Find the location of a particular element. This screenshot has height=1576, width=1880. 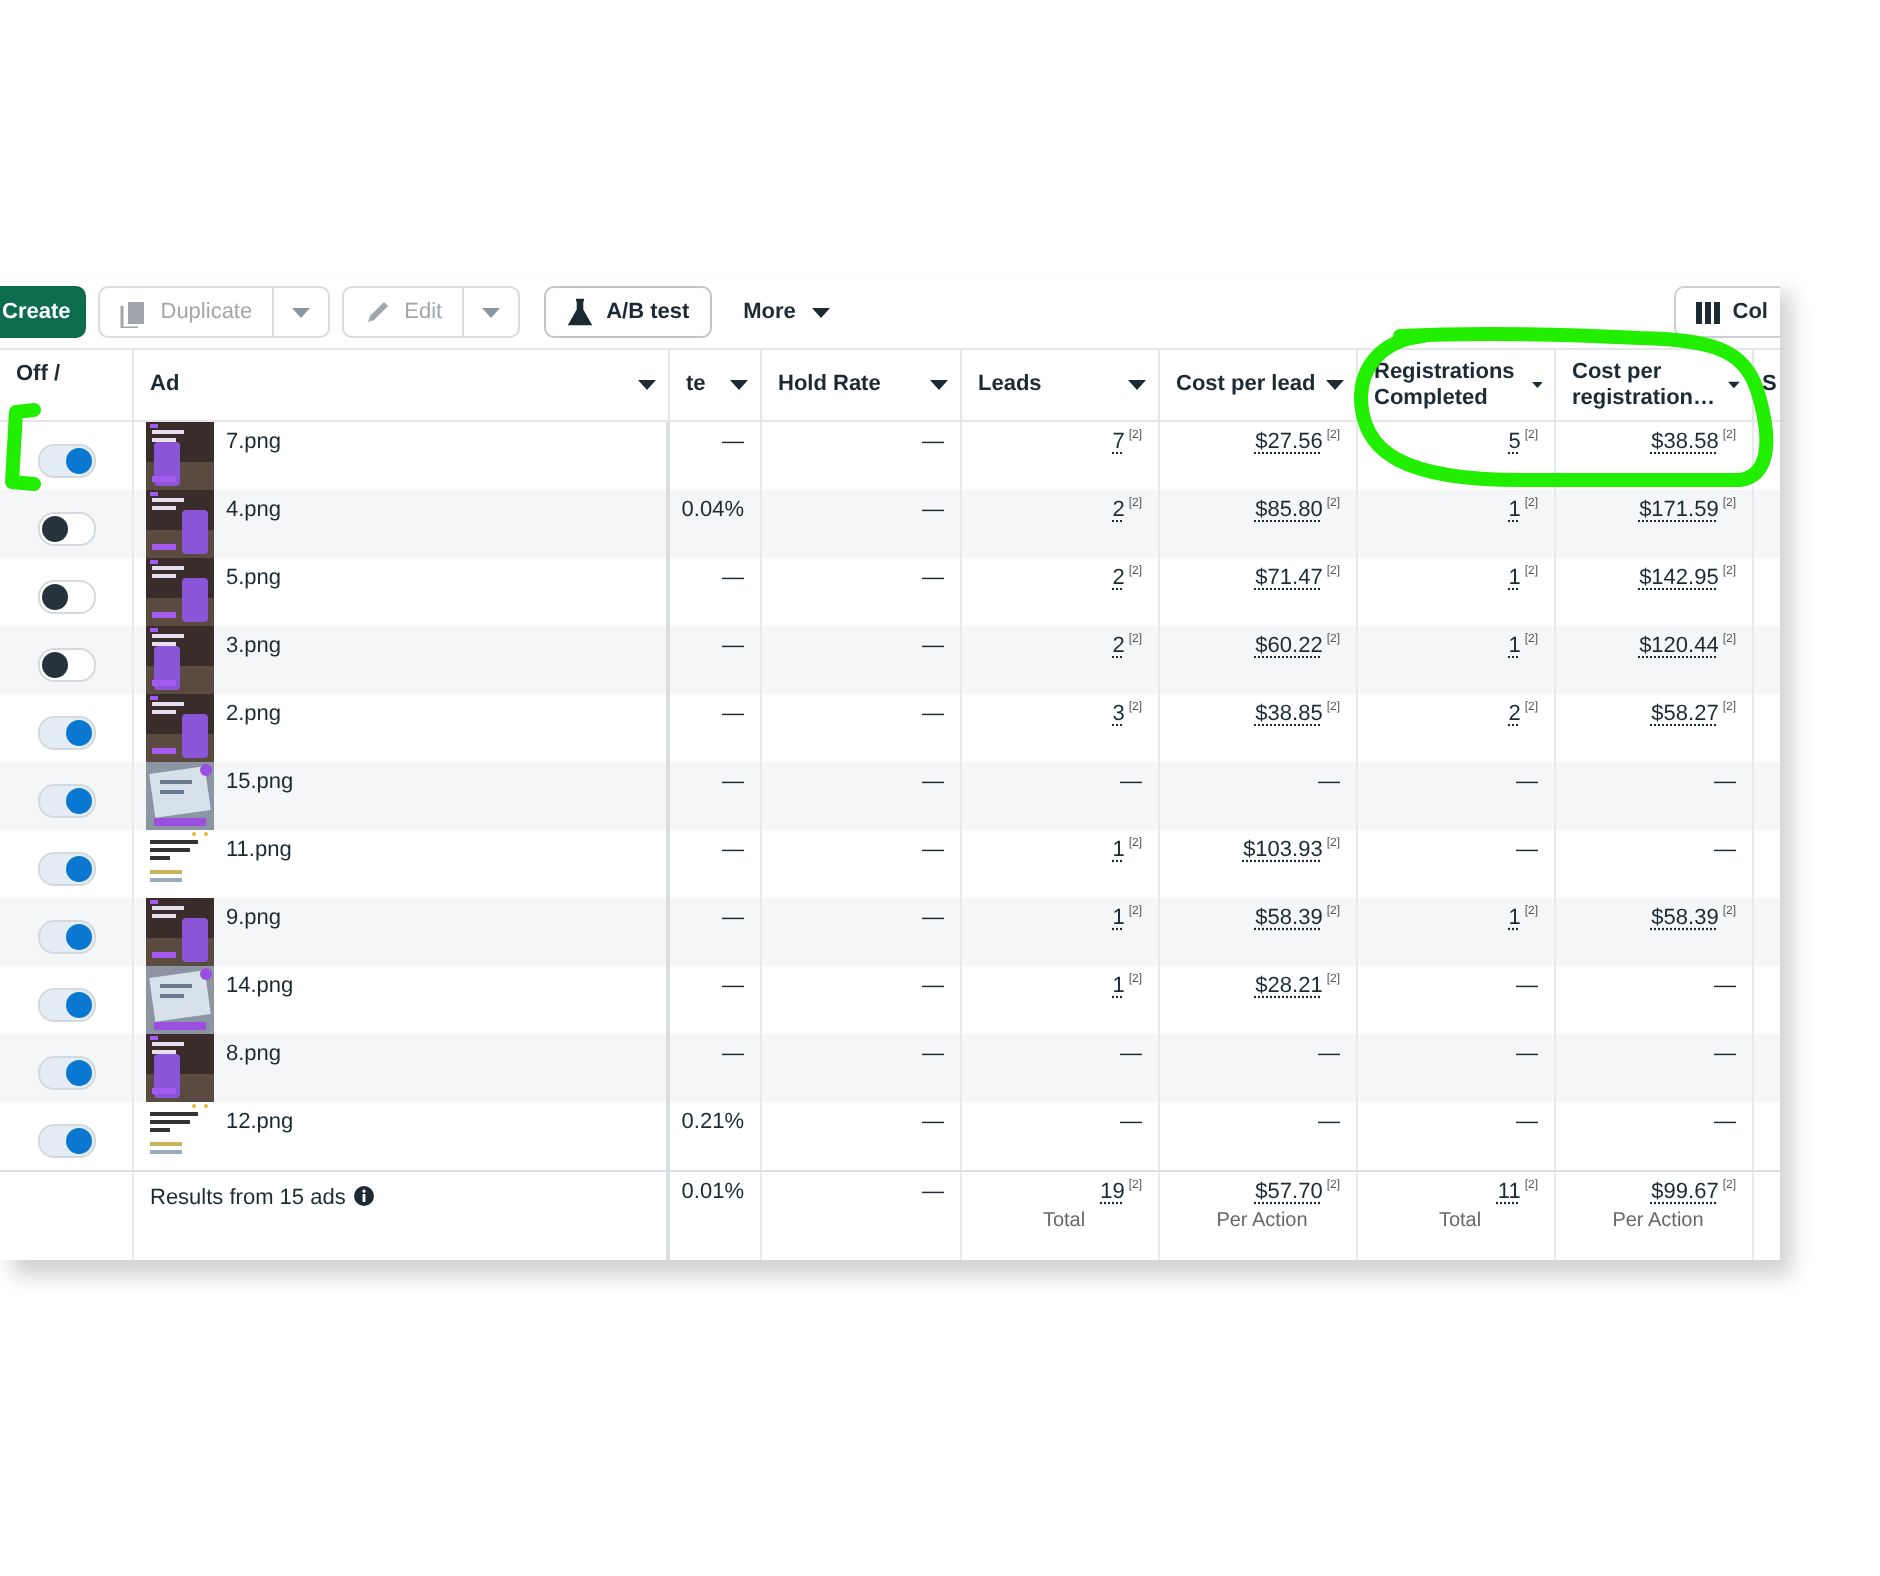

table-cell: 5 is located at coordinates (1514, 442).